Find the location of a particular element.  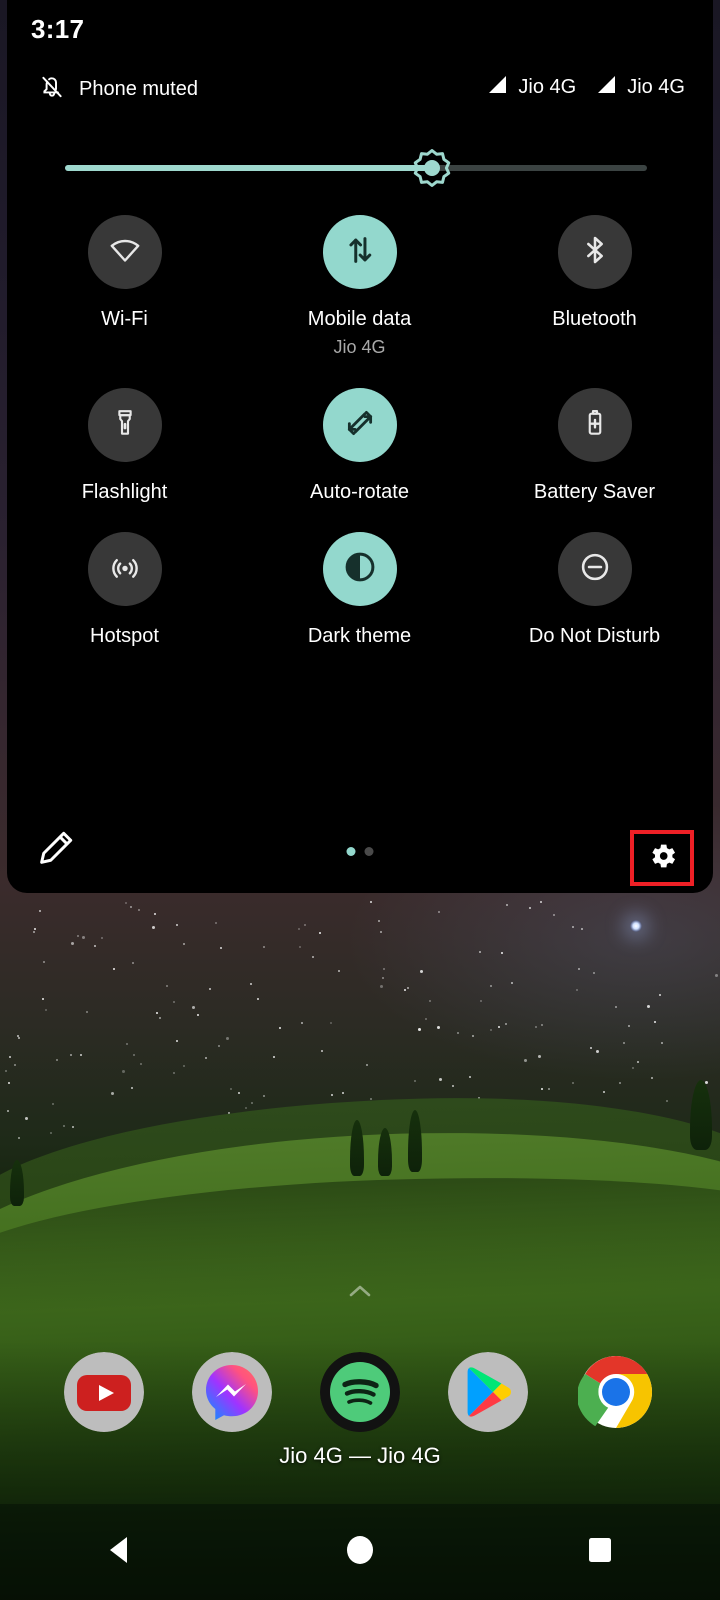

tile-row-2: Flashlight Auto-rotate Battery Saver is located at coordinates (360, 446).